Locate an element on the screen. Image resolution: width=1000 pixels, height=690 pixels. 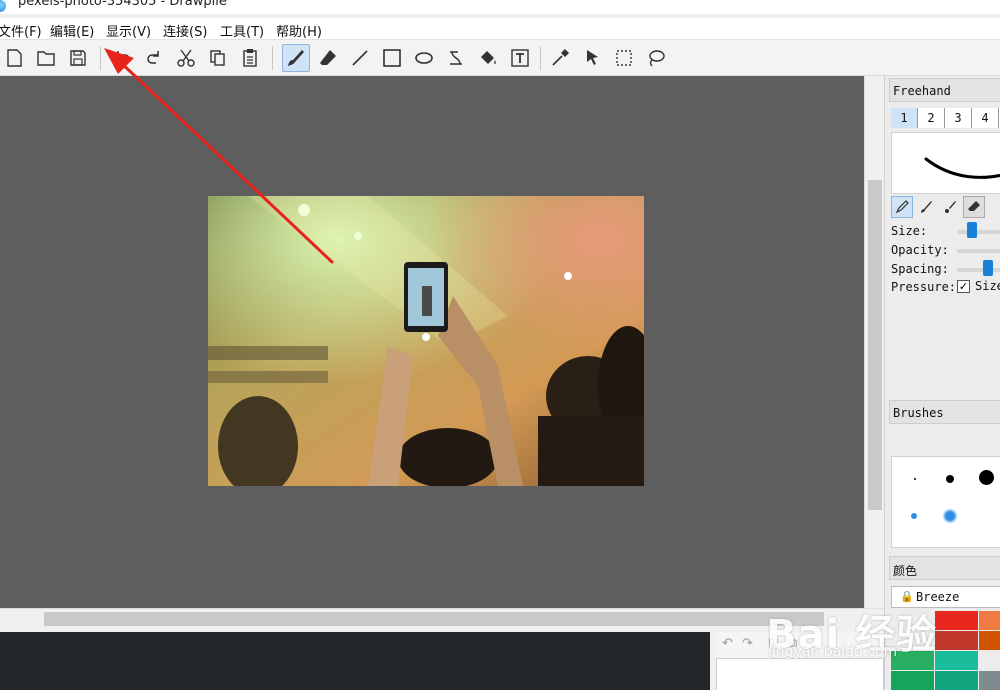
opacity-label: Opacity: is located at coordinates (920, 250).